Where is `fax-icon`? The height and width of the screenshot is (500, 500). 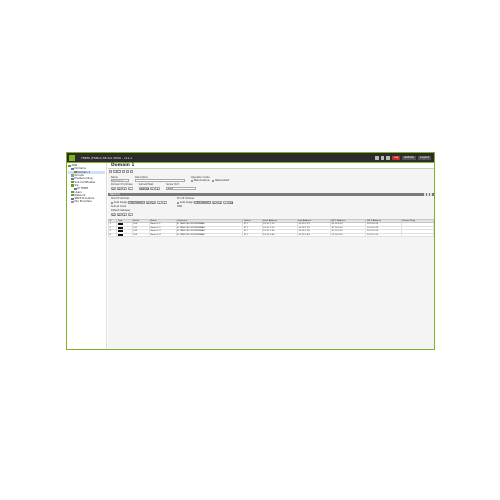 fax-icon is located at coordinates (72, 201).